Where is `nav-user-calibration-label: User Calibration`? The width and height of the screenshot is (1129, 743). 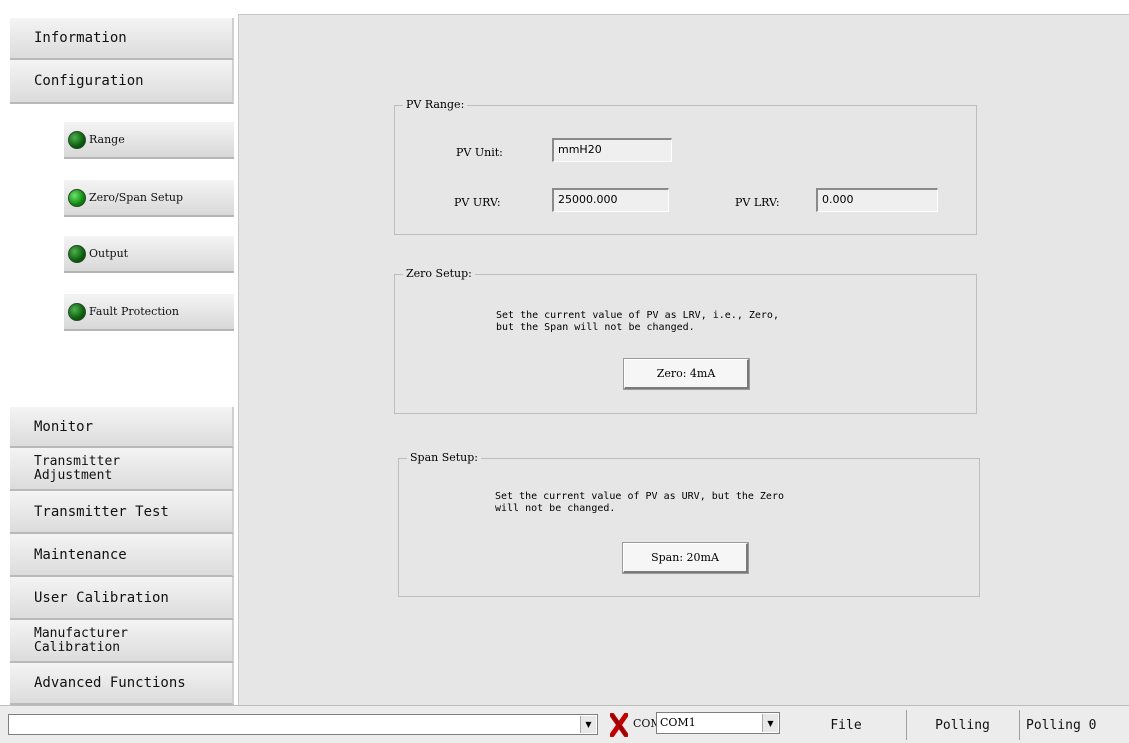
nav-user-calibration-label: User Calibration is located at coordinates (101, 597).